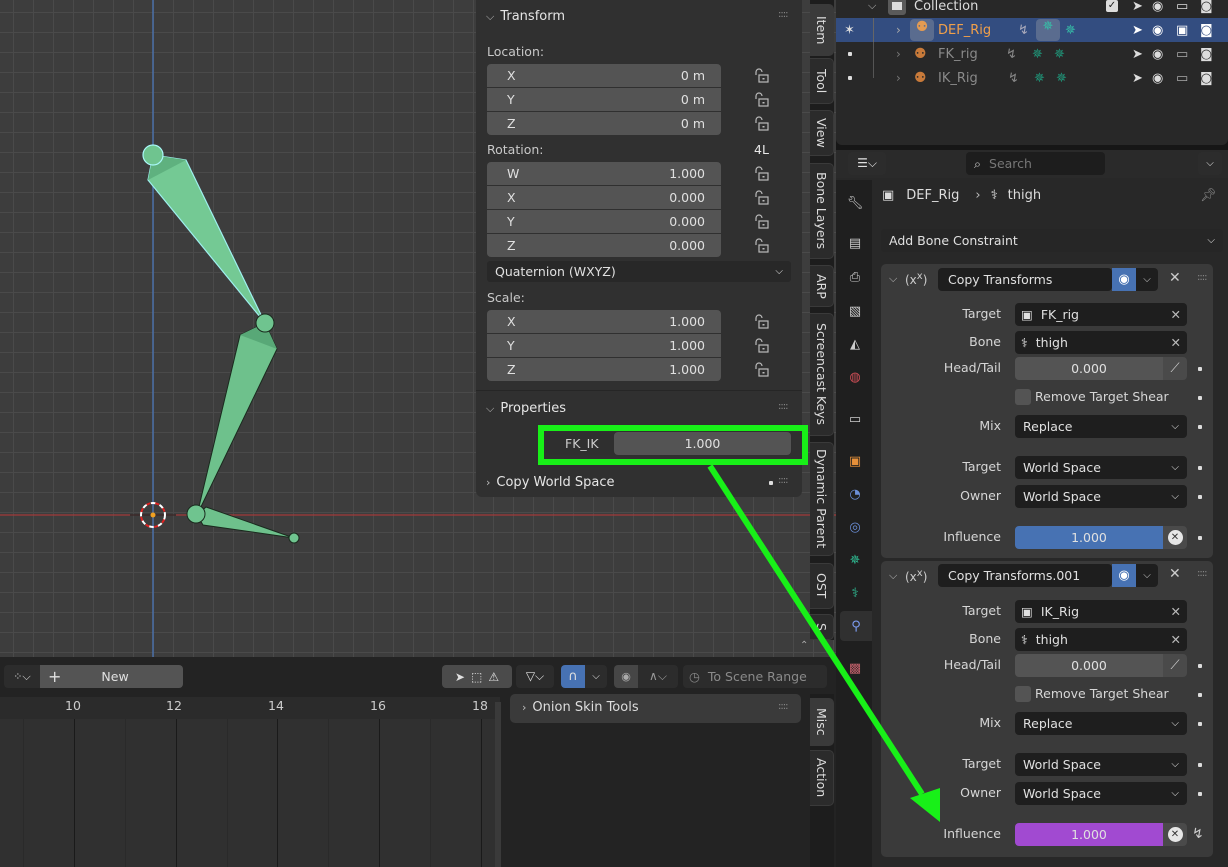 This screenshot has width=1228, height=867. Describe the element at coordinates (849, 30) in the screenshot. I see `pose-mode-icon: ✶` at that location.